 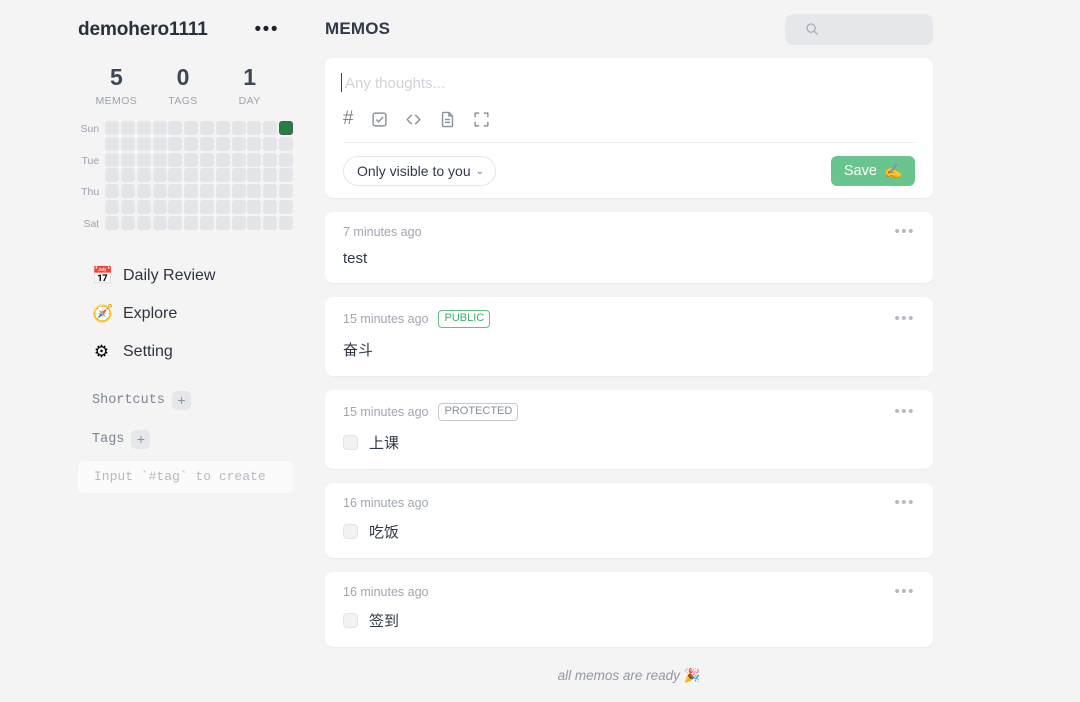 What do you see at coordinates (192, 276) in the screenshot?
I see `sidebar-item-daily-review: 📅 Daily Review` at bounding box center [192, 276].